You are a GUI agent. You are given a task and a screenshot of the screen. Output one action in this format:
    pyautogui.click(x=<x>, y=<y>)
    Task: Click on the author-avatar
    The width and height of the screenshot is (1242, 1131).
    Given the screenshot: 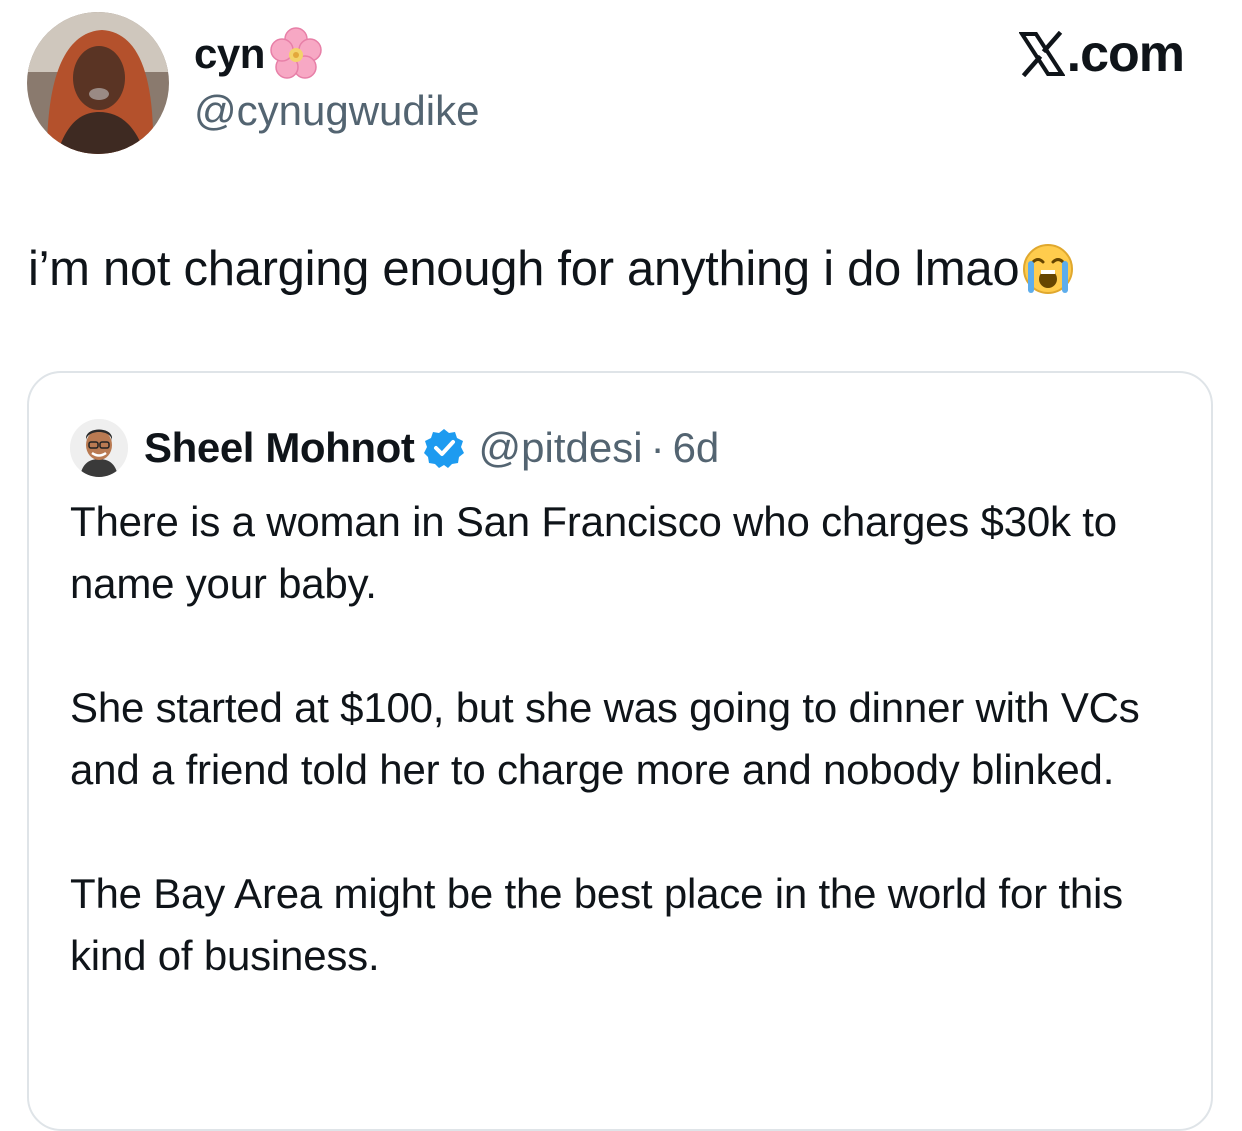 What is the action you would take?
    pyautogui.click(x=98, y=83)
    